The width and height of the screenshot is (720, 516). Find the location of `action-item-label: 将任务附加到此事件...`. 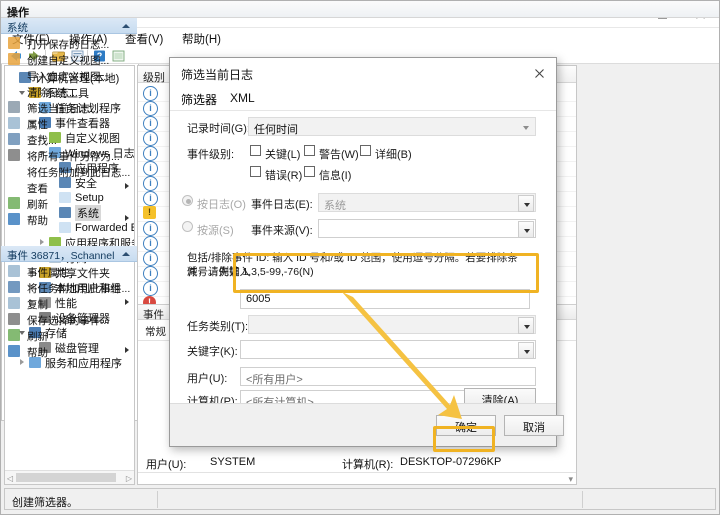

action-item-label: 将任务附加到此事件... is located at coordinates (79, 289).